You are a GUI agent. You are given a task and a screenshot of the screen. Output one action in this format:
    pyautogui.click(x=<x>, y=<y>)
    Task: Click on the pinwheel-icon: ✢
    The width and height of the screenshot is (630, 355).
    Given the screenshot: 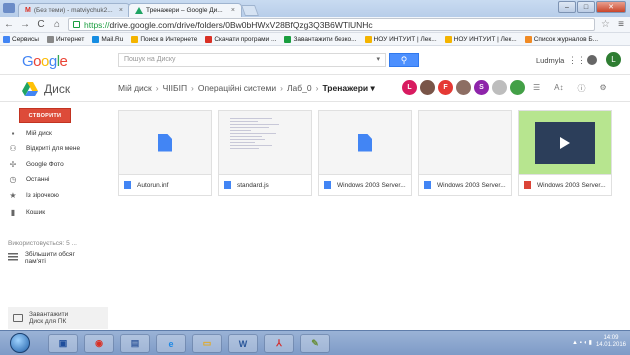 What is the action you would take?
    pyautogui.click(x=13, y=164)
    